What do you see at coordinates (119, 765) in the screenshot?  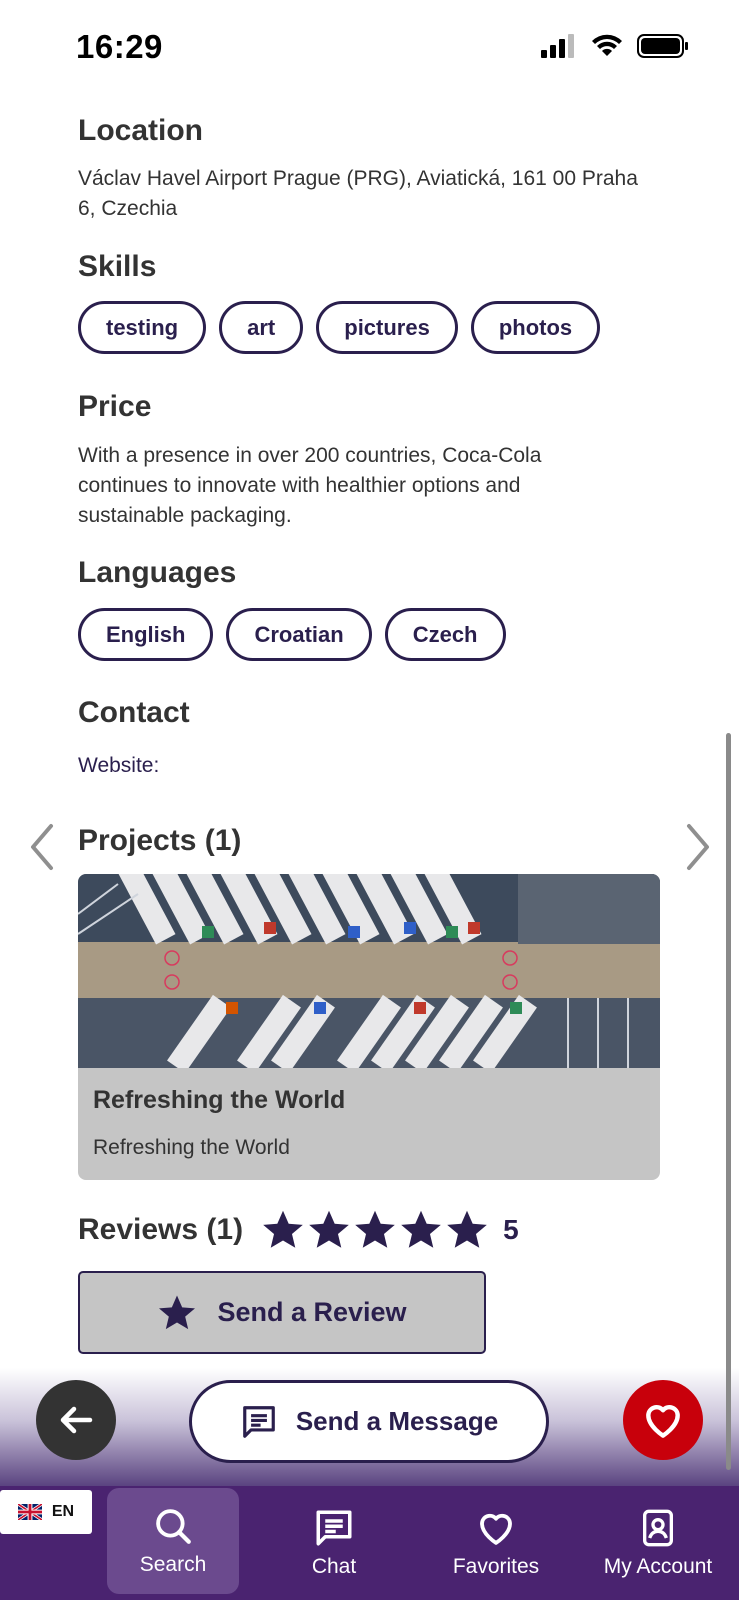 I see `website-label: Website:` at bounding box center [119, 765].